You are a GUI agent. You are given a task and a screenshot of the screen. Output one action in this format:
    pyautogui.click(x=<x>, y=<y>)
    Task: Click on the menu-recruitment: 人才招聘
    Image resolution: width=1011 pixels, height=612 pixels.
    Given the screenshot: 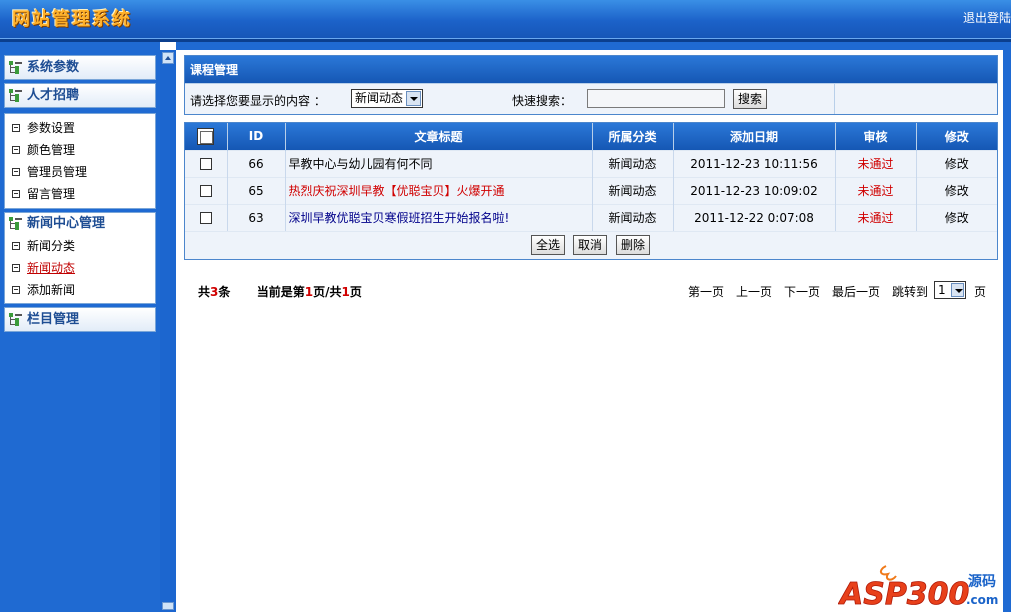 What is the action you would take?
    pyautogui.click(x=80, y=95)
    